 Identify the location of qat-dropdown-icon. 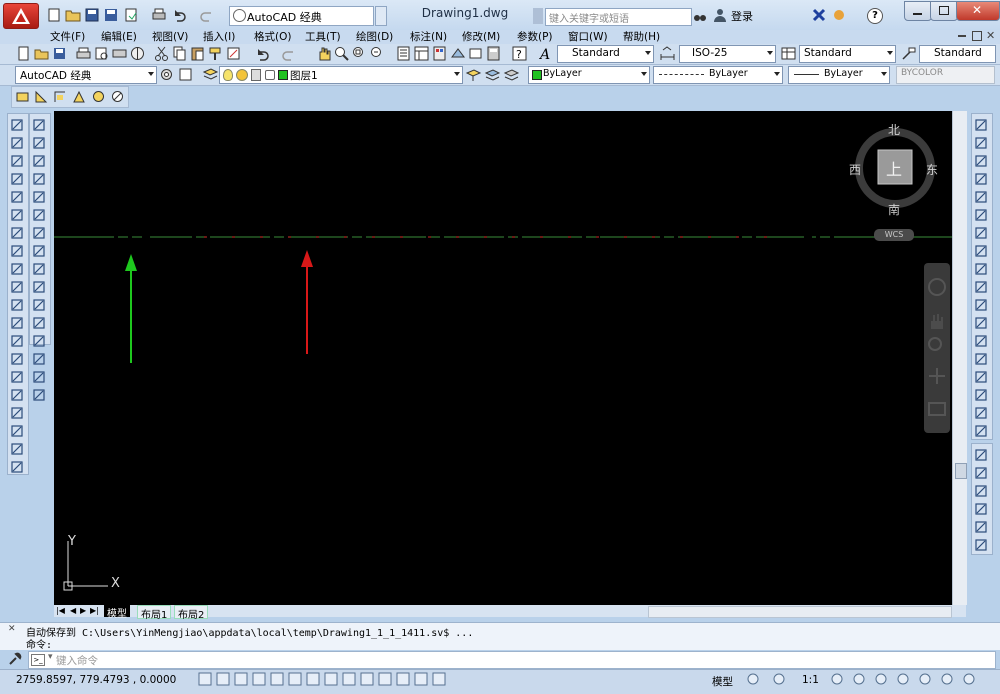
(381, 16).